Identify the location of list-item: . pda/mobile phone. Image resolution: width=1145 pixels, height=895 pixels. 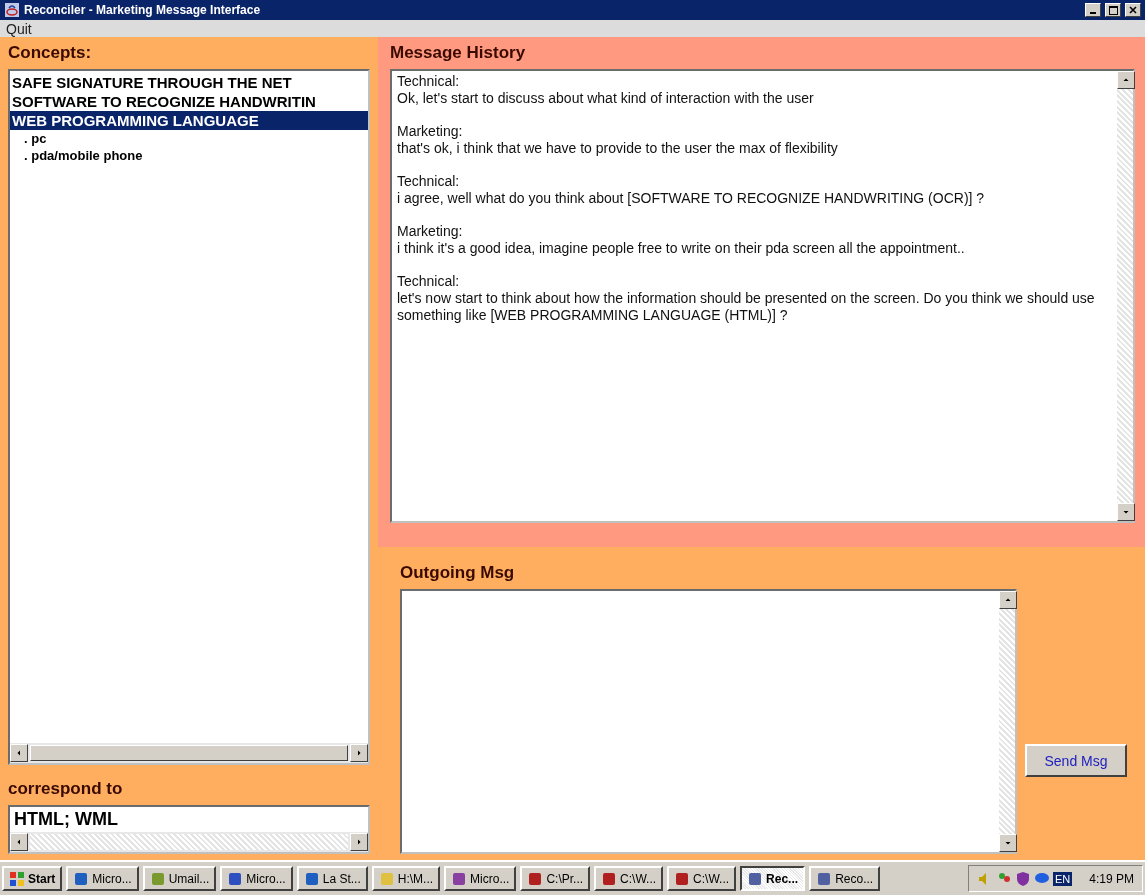
(77, 155).